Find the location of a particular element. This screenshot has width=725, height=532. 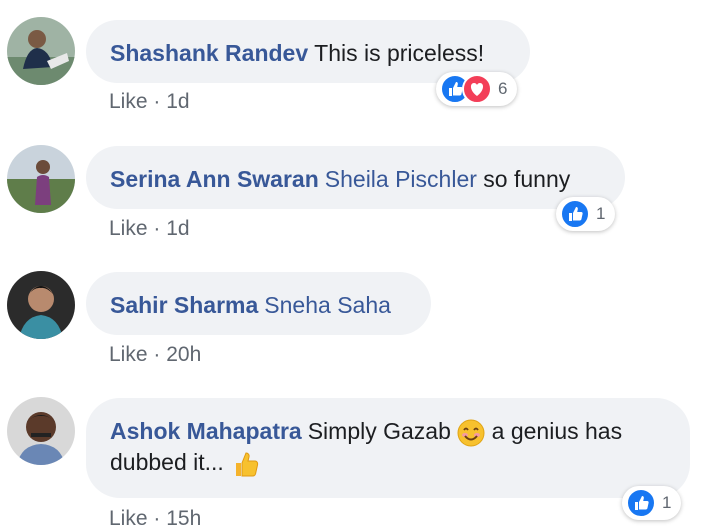

comment-bubble: Sahir Sharma Sneha Saha is located at coordinates (258, 303).